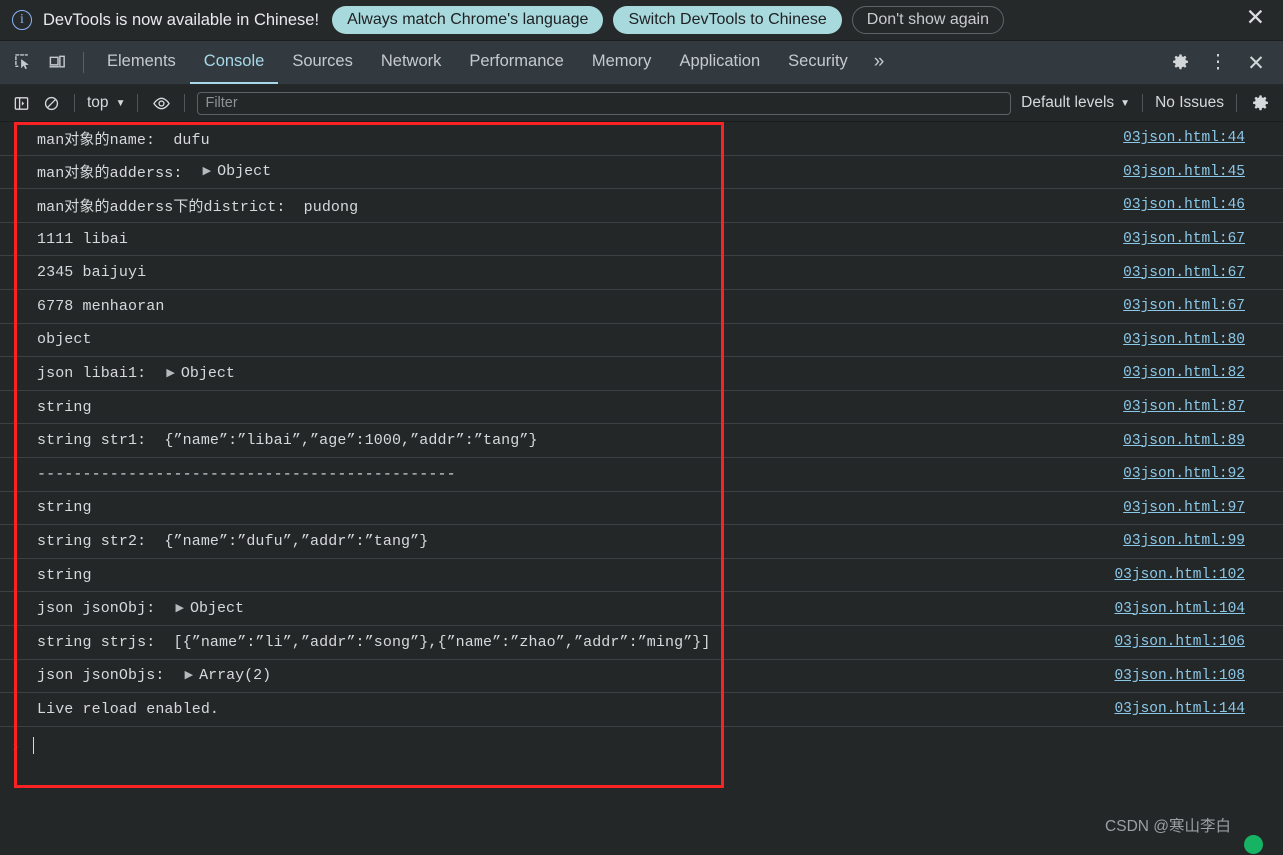 The width and height of the screenshot is (1283, 855). Describe the element at coordinates (33, 745) in the screenshot. I see `text-cursor` at that location.